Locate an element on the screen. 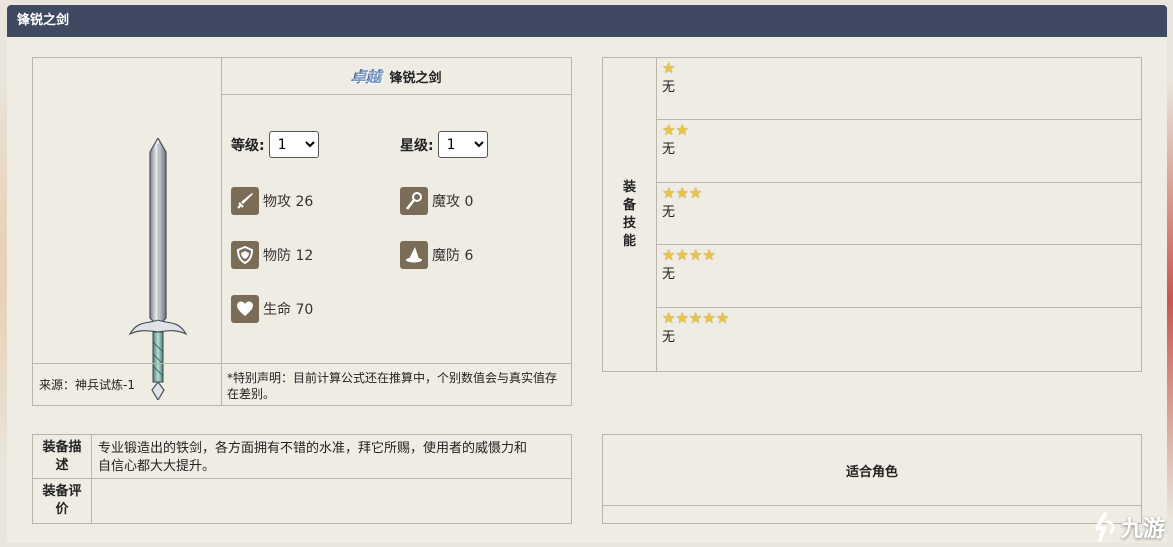 The image size is (1173, 547). wand-icon is located at coordinates (414, 201).